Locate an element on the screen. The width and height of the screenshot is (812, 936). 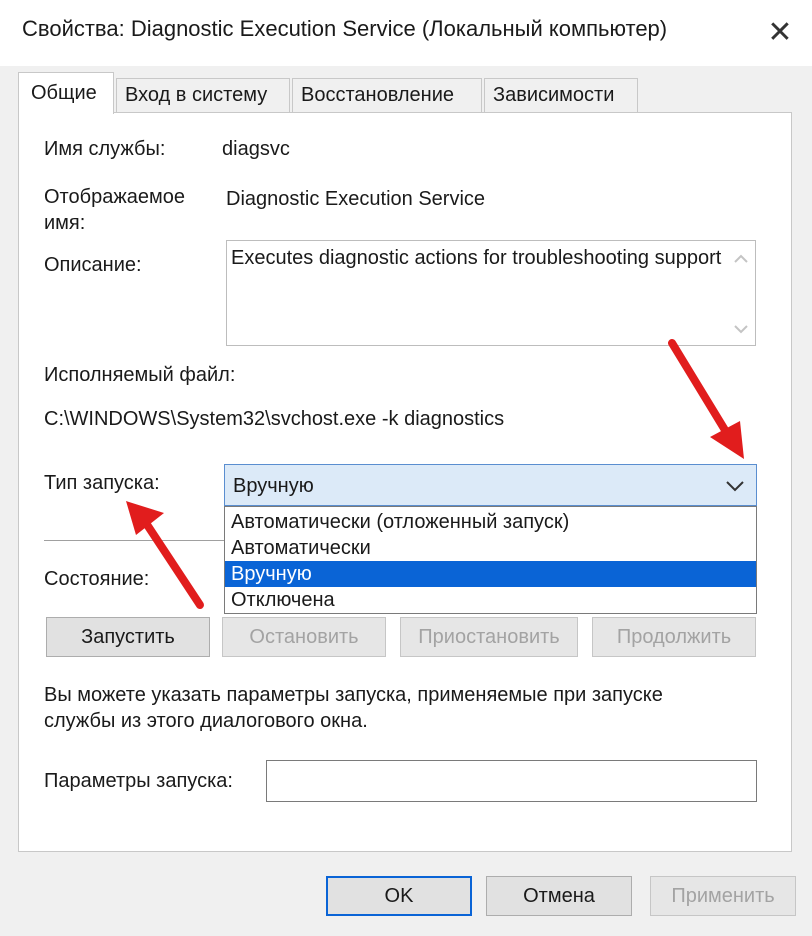
cancel-button: Отмена is located at coordinates (559, 896).